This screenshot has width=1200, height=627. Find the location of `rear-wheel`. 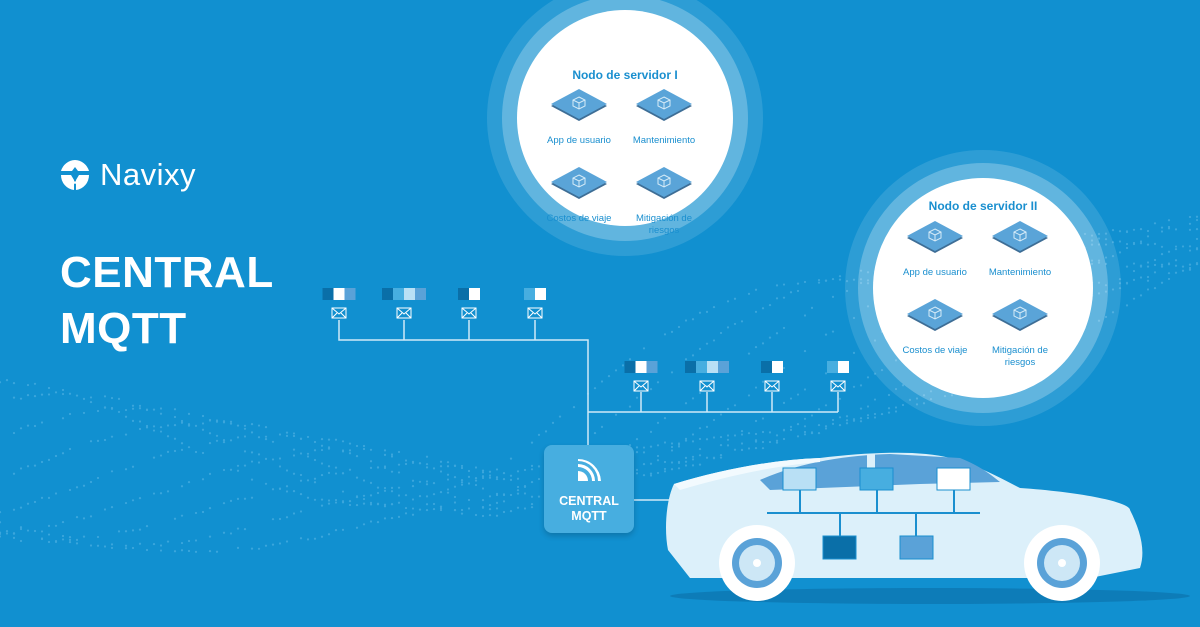

rear-wheel is located at coordinates (757, 563).